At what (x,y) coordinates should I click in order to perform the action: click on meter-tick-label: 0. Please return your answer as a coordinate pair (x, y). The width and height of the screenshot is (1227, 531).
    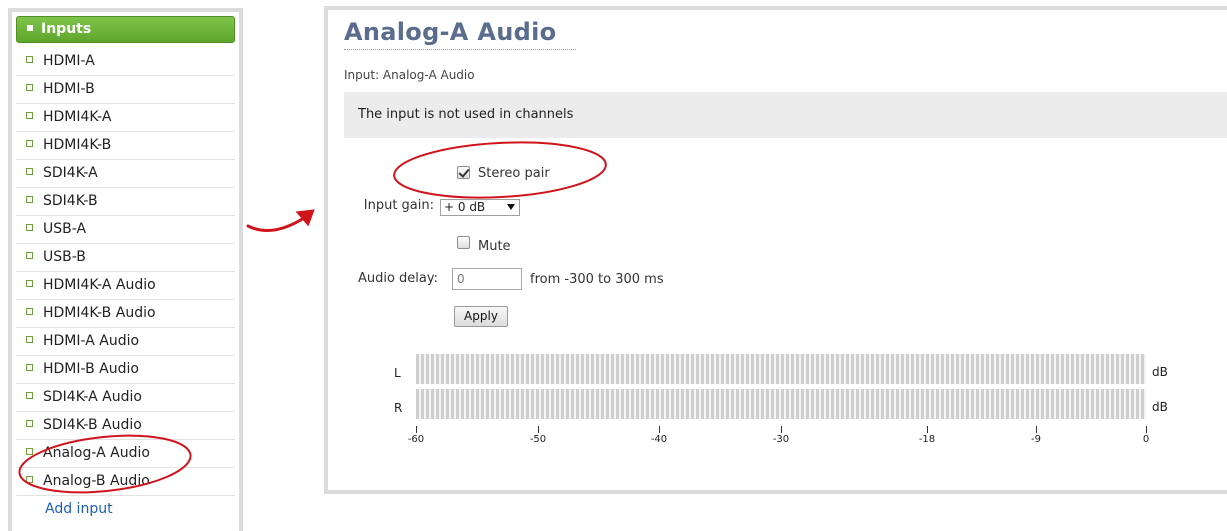
    Looking at the image, I should click on (1146, 439).